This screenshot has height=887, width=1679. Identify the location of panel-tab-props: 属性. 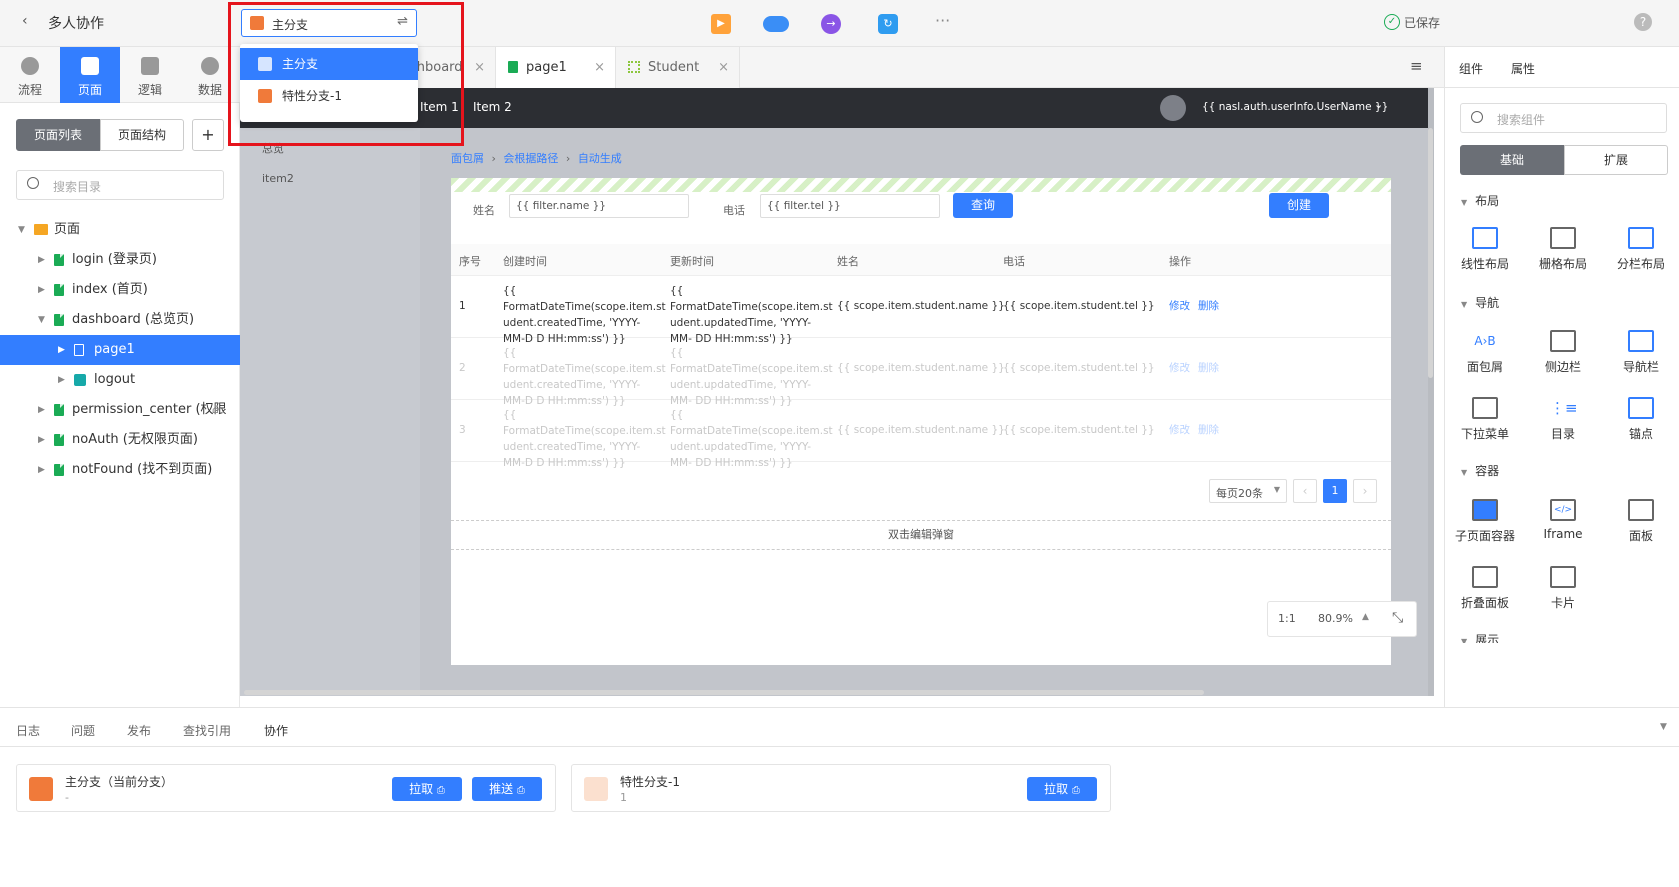
(1523, 68).